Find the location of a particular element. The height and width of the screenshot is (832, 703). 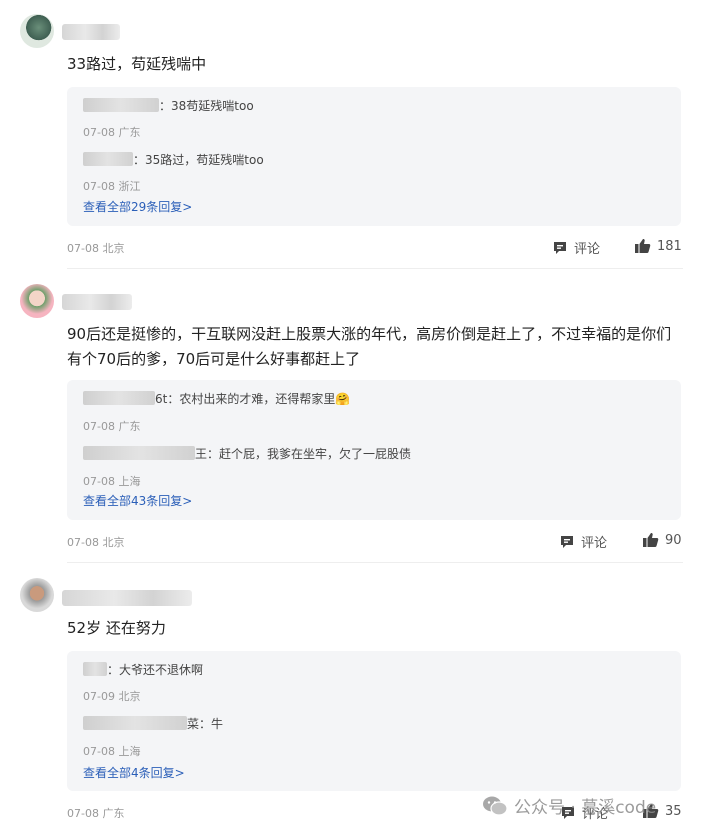

like-button: 90 is located at coordinates (662, 540).